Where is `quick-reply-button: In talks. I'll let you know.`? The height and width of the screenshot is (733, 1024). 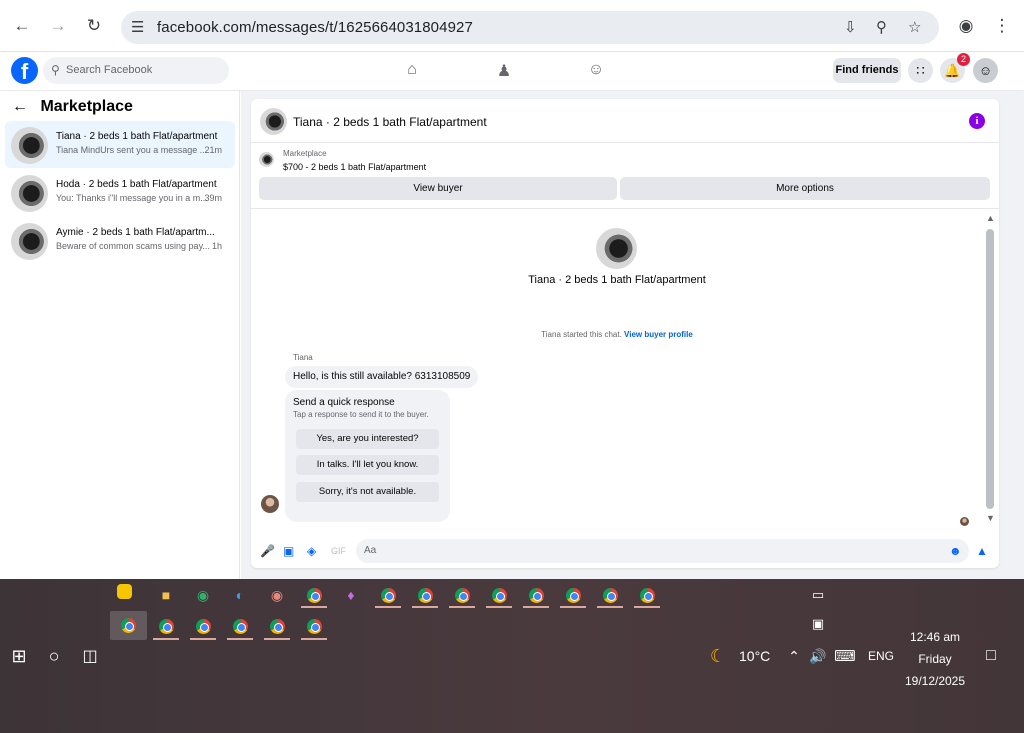 quick-reply-button: In talks. I'll let you know. is located at coordinates (367, 465).